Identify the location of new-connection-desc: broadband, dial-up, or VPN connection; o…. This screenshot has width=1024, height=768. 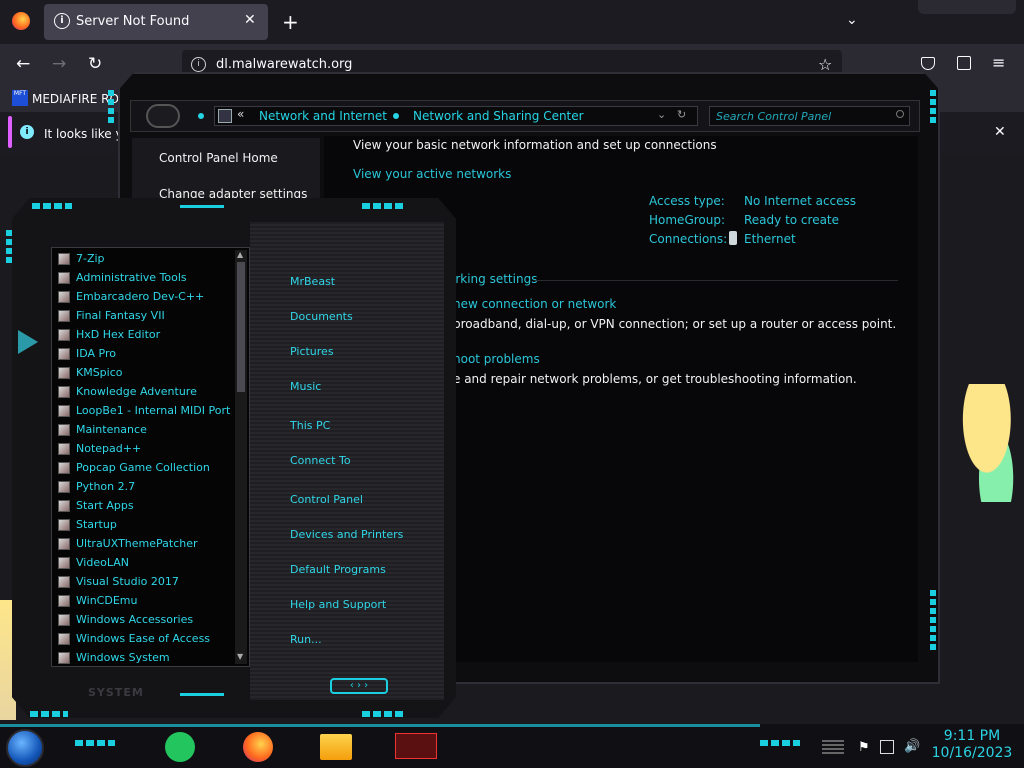
(675, 324).